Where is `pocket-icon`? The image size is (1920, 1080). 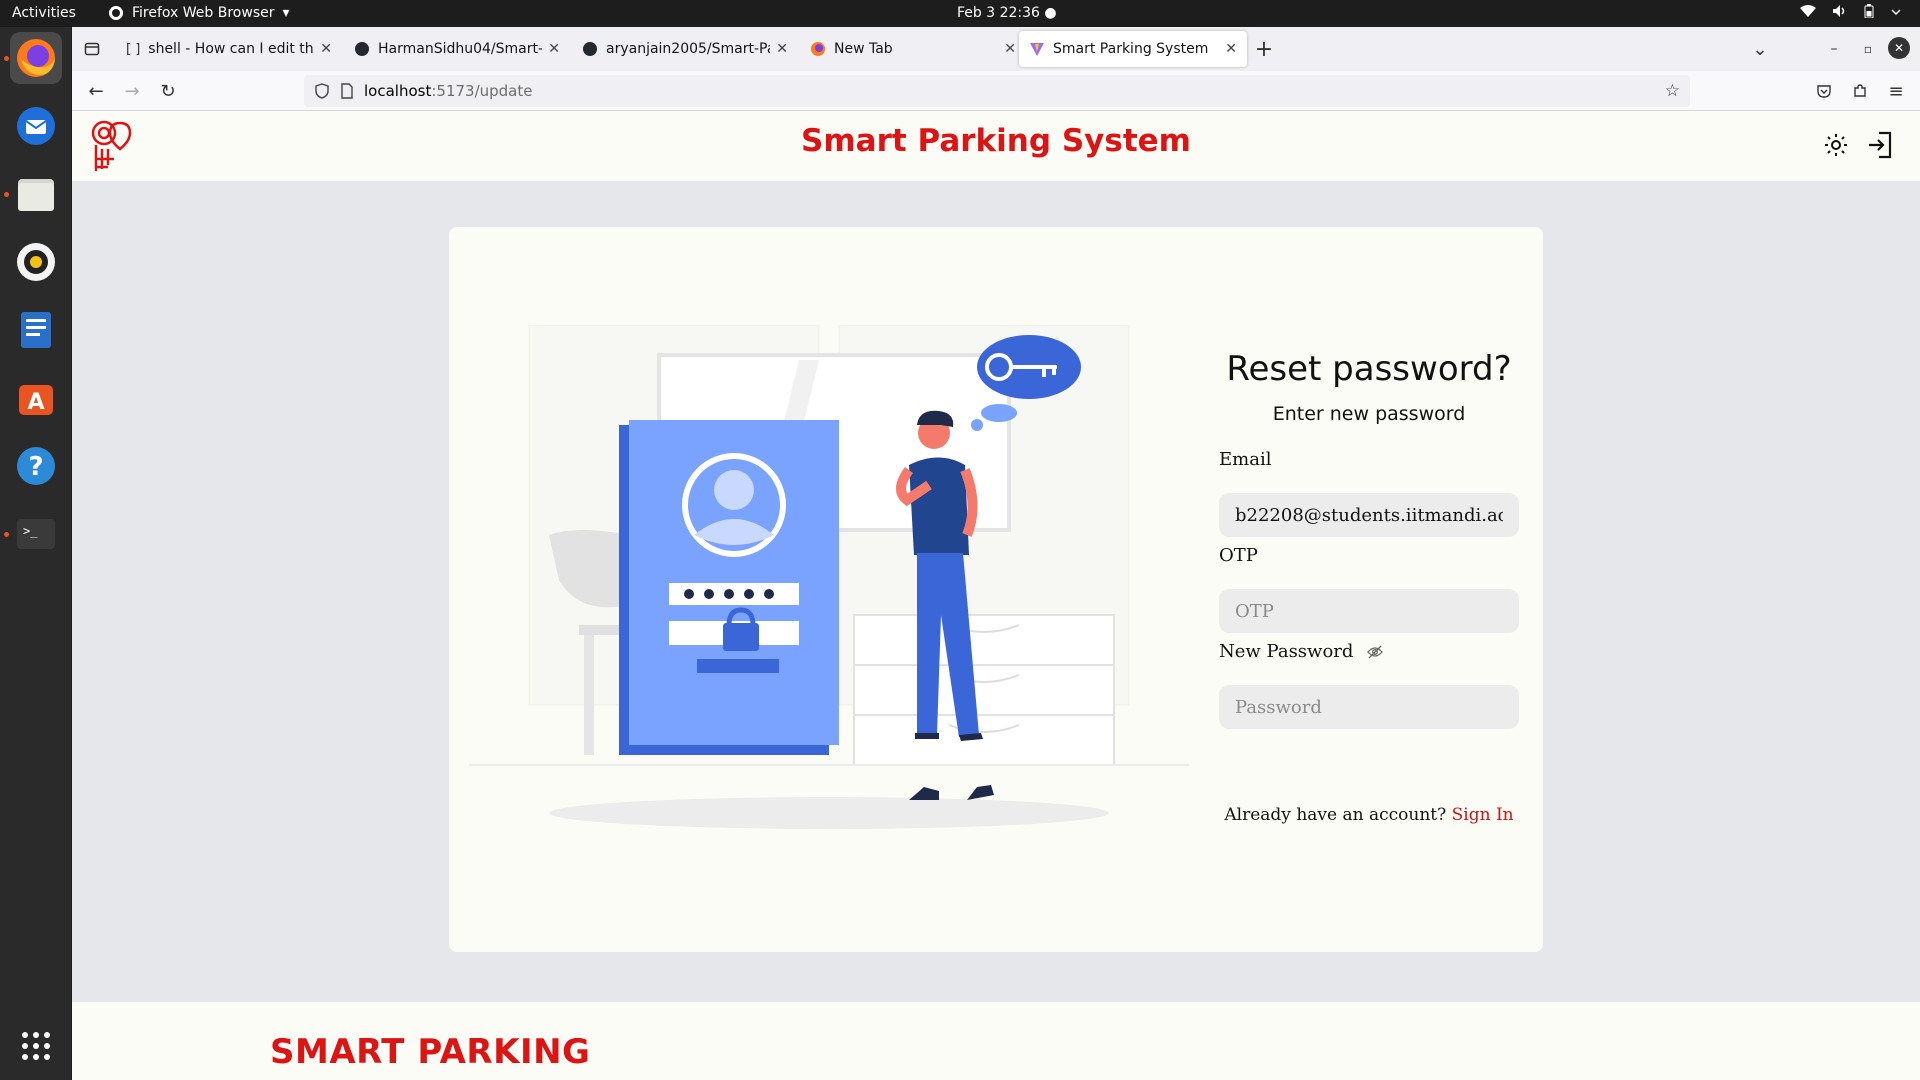
pocket-icon is located at coordinates (1824, 91).